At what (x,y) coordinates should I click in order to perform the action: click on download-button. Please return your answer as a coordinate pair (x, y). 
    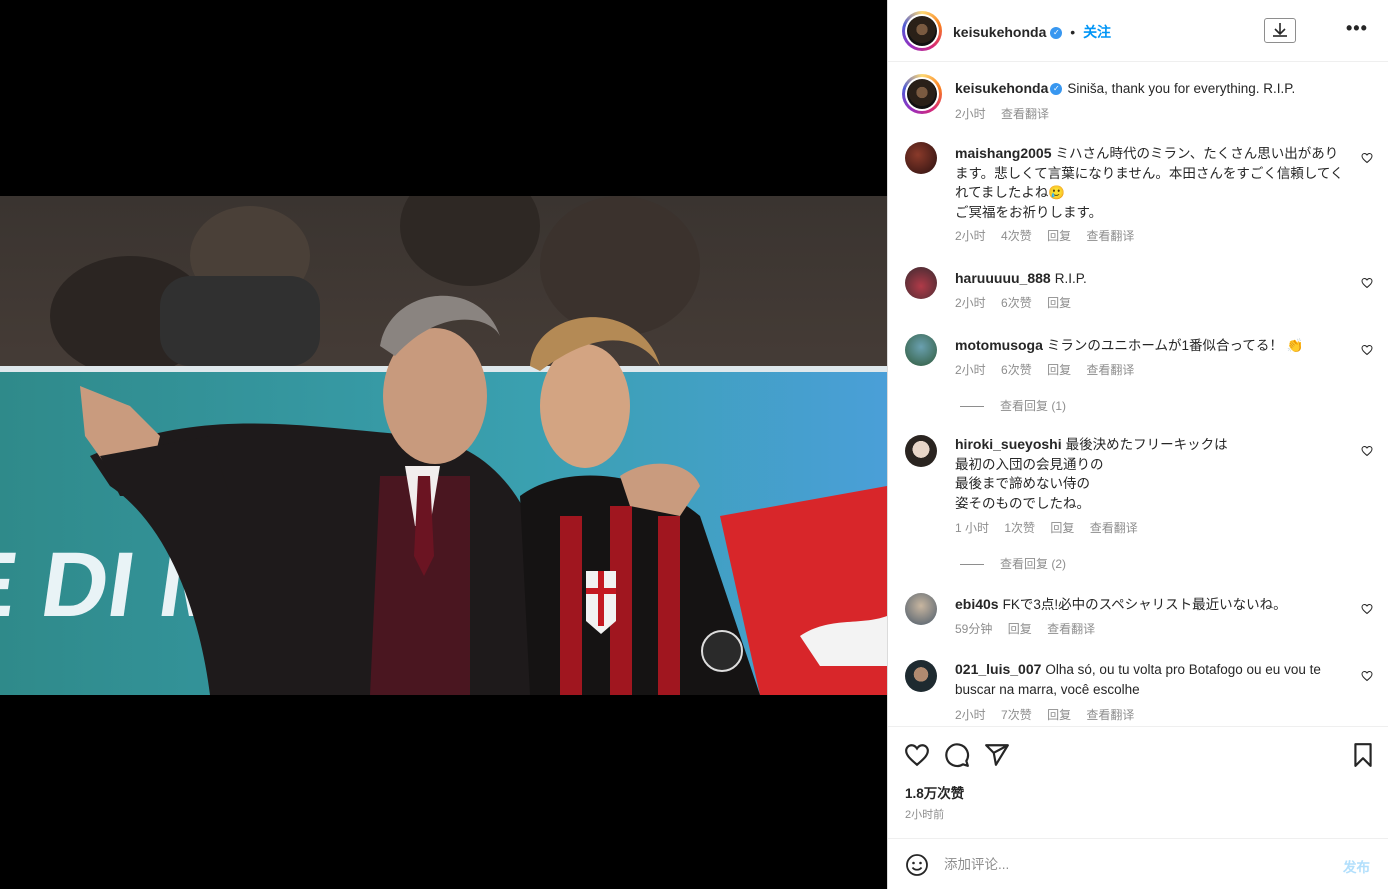
    Looking at the image, I should click on (1280, 30).